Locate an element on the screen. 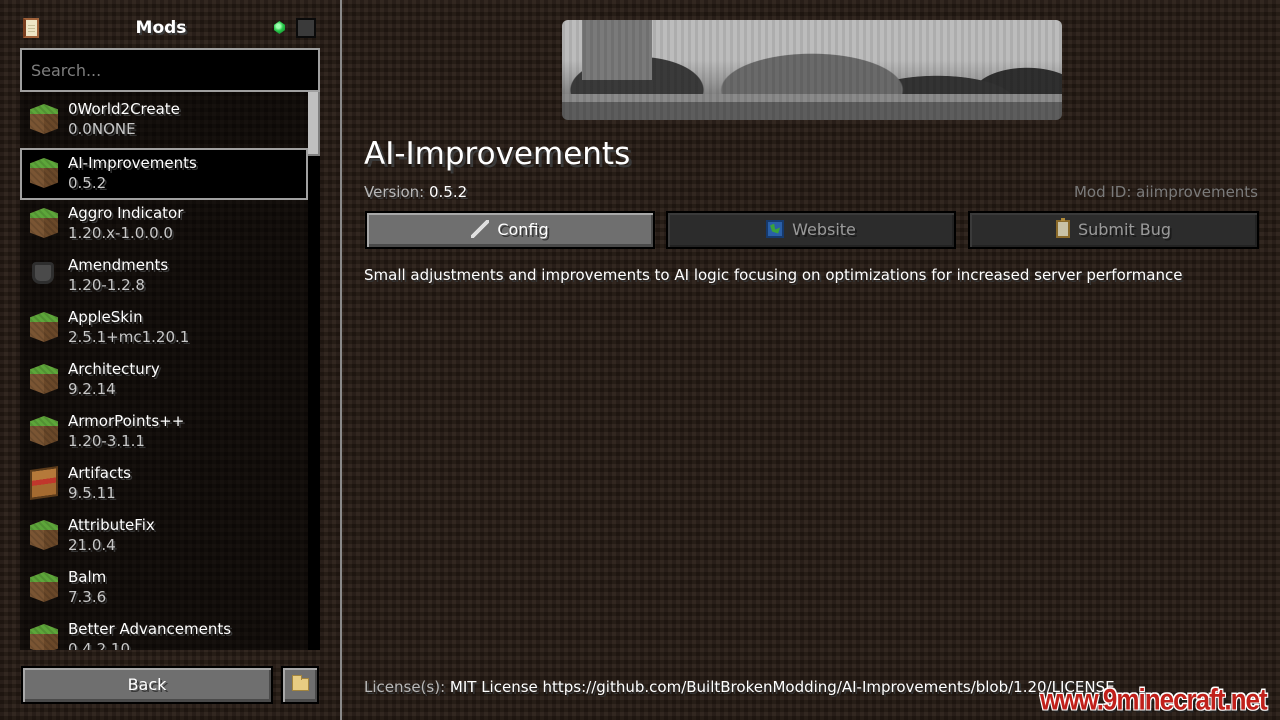 Image resolution: width=1280 pixels, height=720 pixels. sidebar-header: Mods is located at coordinates (170, 24).